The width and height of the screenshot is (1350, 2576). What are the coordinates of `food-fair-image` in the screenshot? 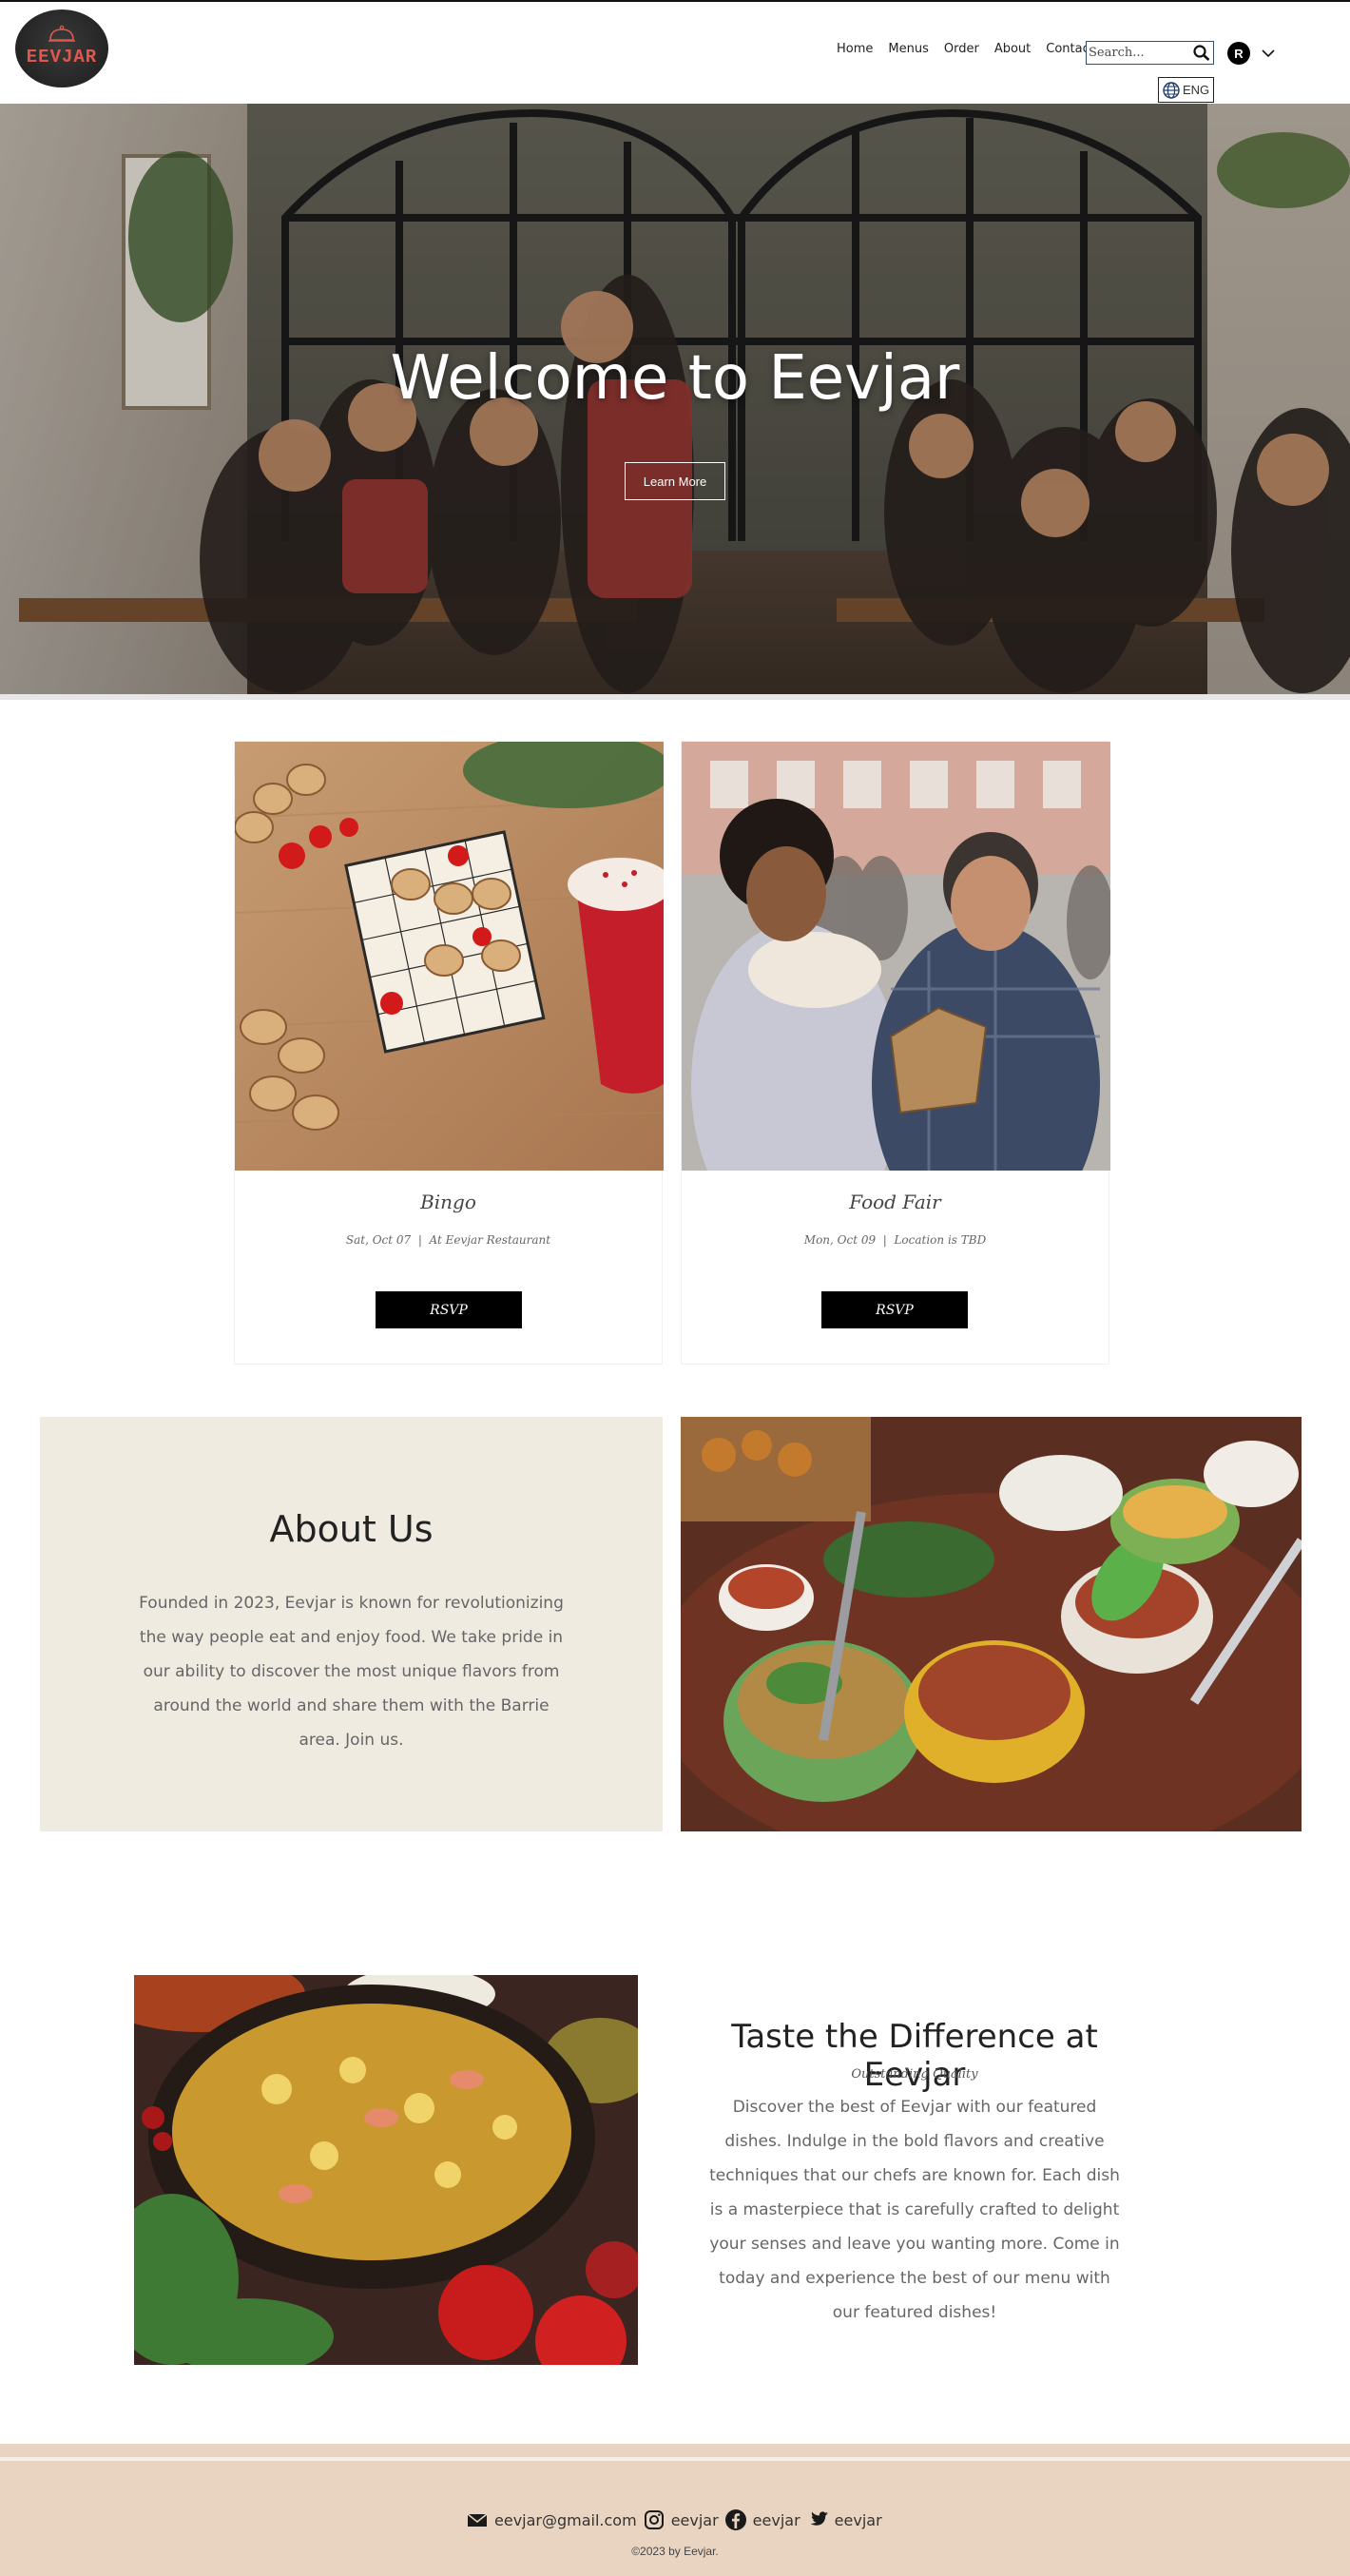 It's located at (896, 956).